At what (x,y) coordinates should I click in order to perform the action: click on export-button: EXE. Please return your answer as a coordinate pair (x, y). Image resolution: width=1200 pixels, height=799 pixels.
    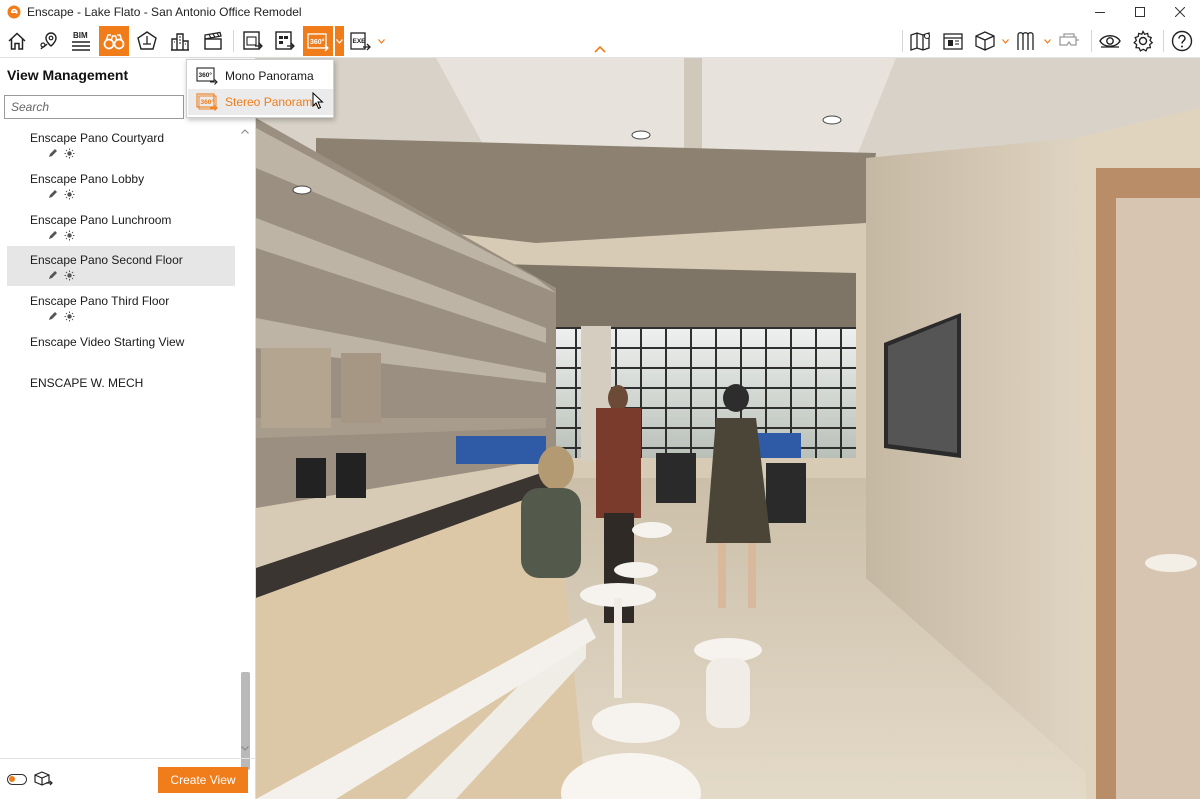
    Looking at the image, I should click on (361, 41).